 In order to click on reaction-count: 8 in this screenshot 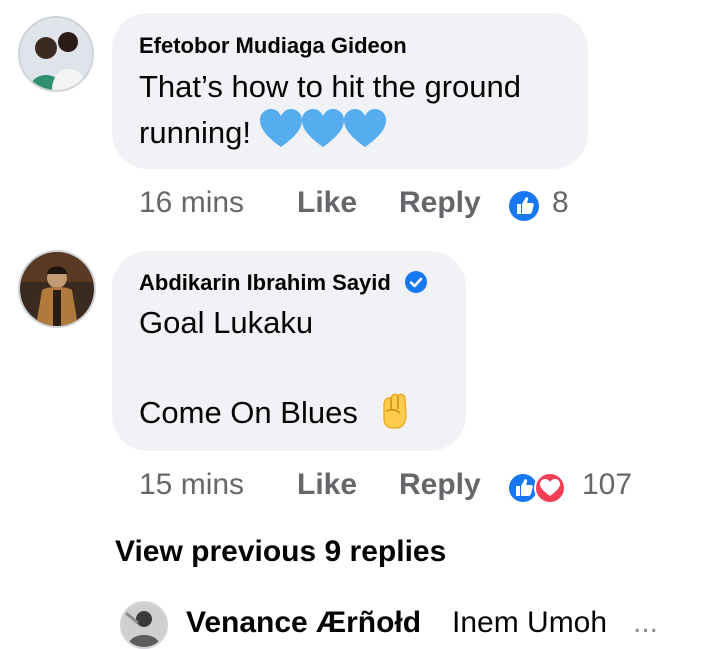, I will do `click(560, 203)`.